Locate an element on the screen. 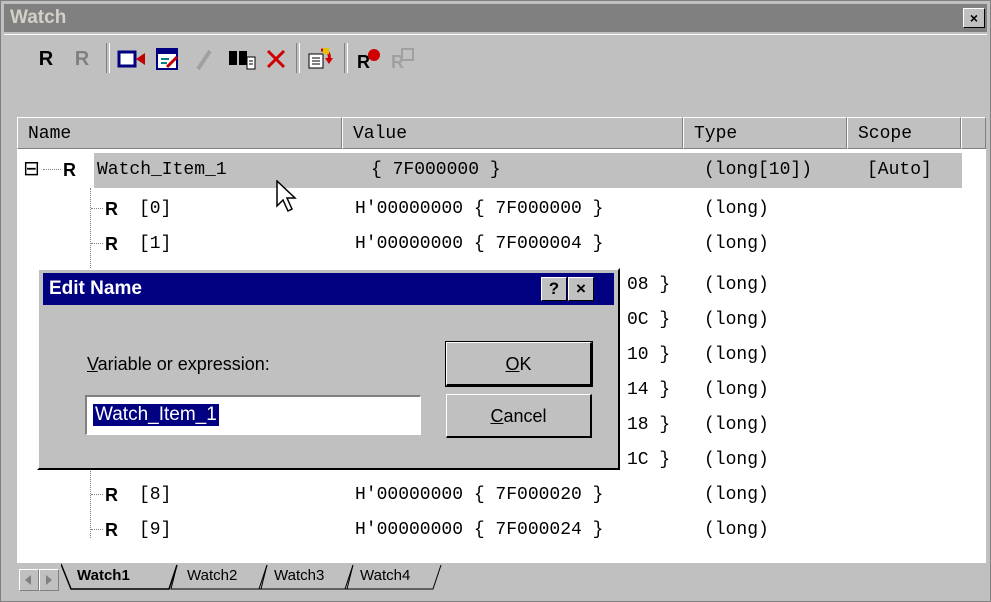  row-name: [1] is located at coordinates (155, 244).